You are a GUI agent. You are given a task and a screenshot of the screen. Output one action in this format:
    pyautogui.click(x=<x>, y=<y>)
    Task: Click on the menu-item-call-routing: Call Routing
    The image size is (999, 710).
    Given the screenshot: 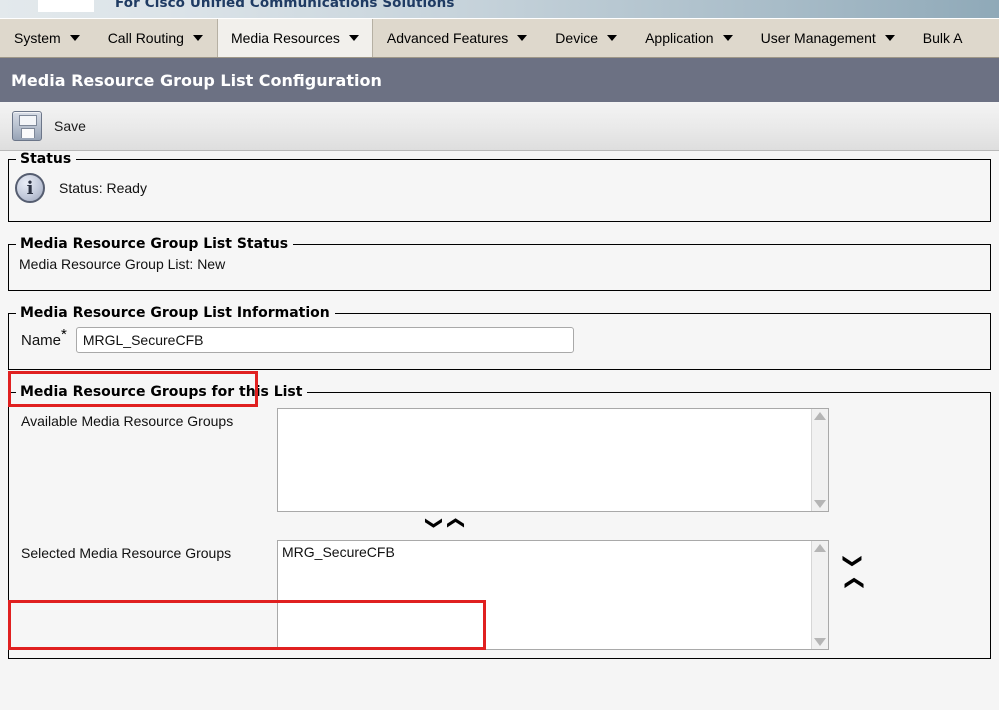 What is the action you would take?
    pyautogui.click(x=155, y=38)
    